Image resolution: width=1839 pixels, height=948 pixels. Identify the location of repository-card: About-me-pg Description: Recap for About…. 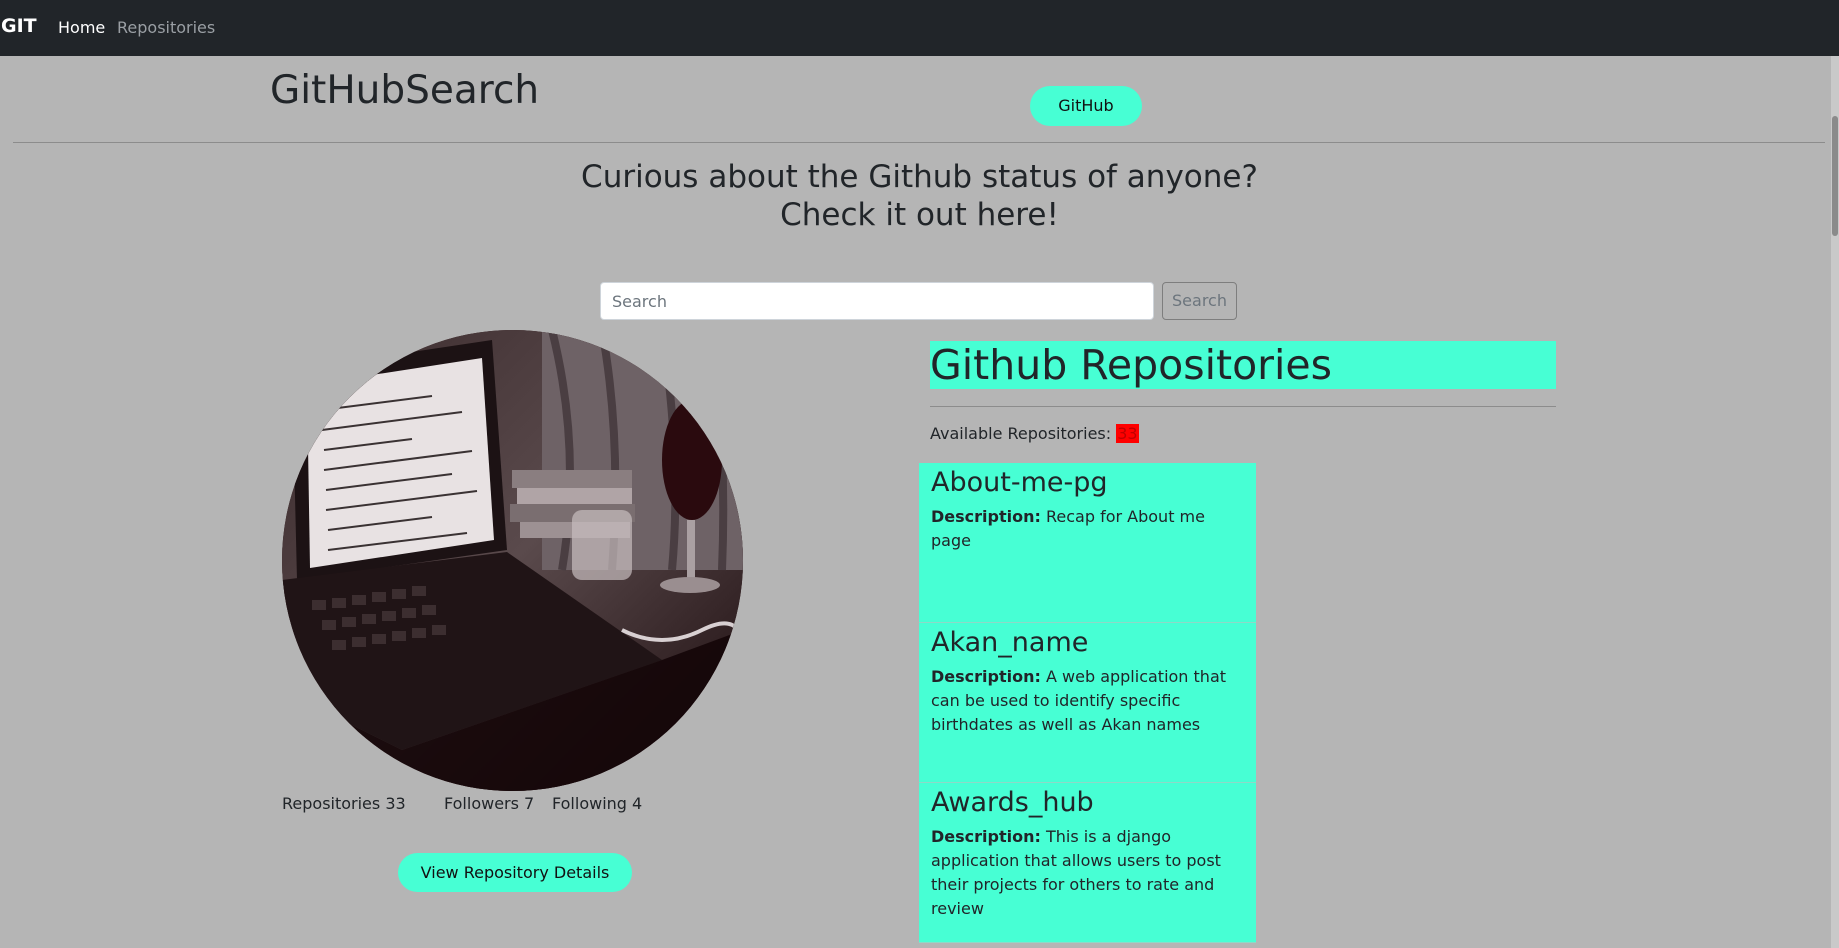
(1087, 543).